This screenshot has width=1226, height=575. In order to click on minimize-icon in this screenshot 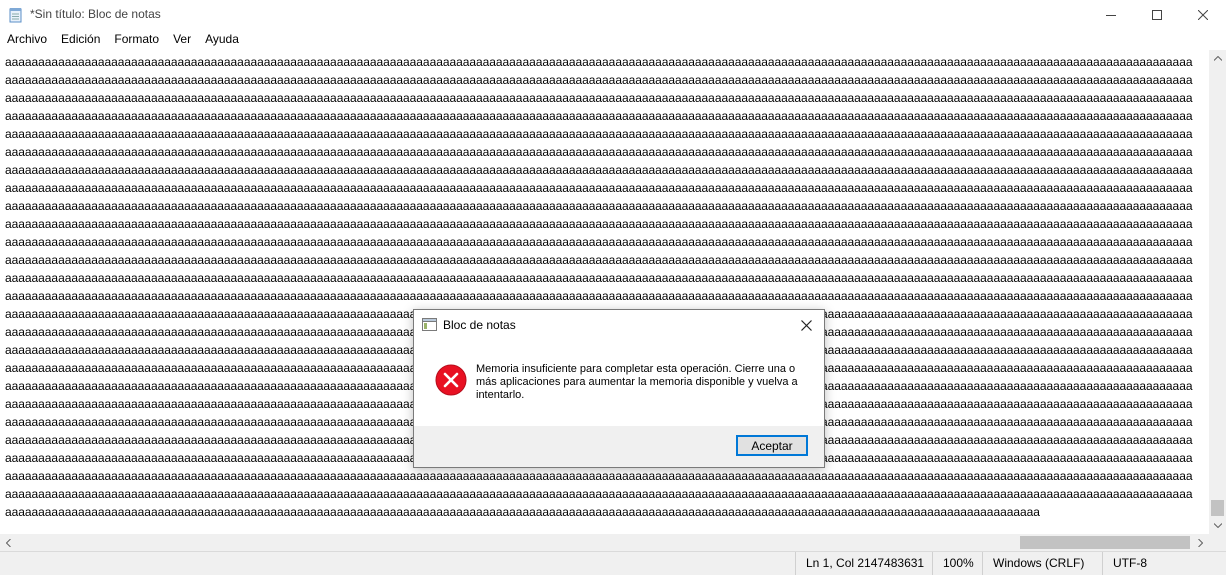, I will do `click(1111, 15)`.